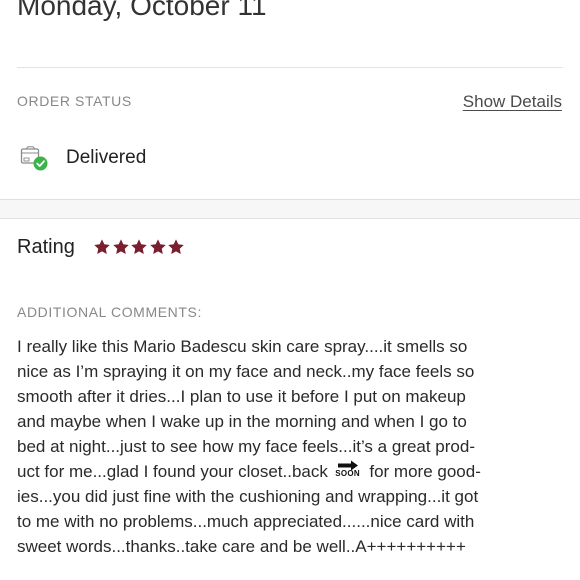 Image resolution: width=580 pixels, height=580 pixels. I want to click on additional-comments-label: ADDITIONAL COMMENTS:, so click(109, 312).